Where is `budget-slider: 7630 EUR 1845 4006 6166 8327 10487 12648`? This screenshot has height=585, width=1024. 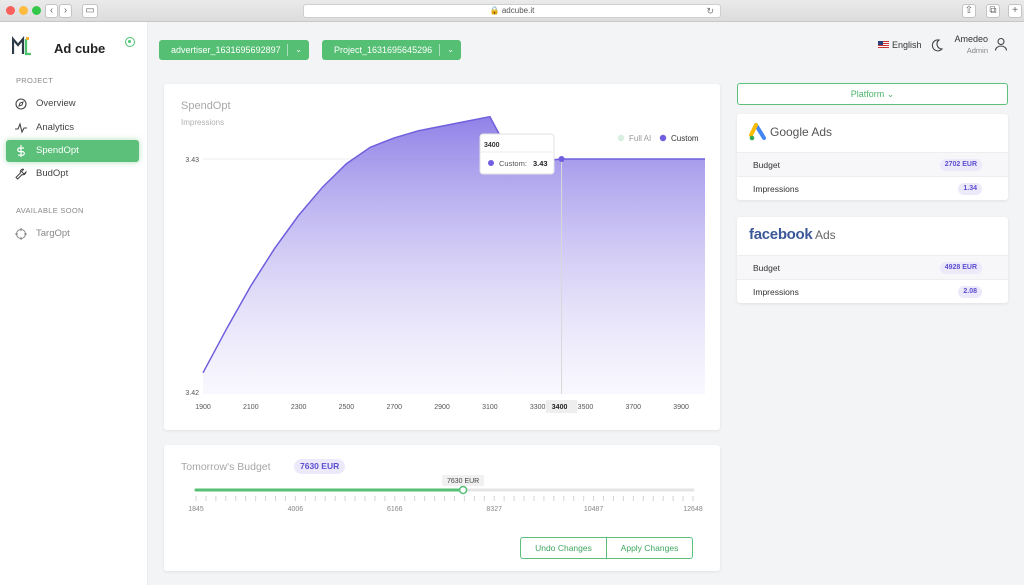
budget-slider: 7630 EUR 1845 4006 6166 8327 10487 12648 is located at coordinates (442, 510).